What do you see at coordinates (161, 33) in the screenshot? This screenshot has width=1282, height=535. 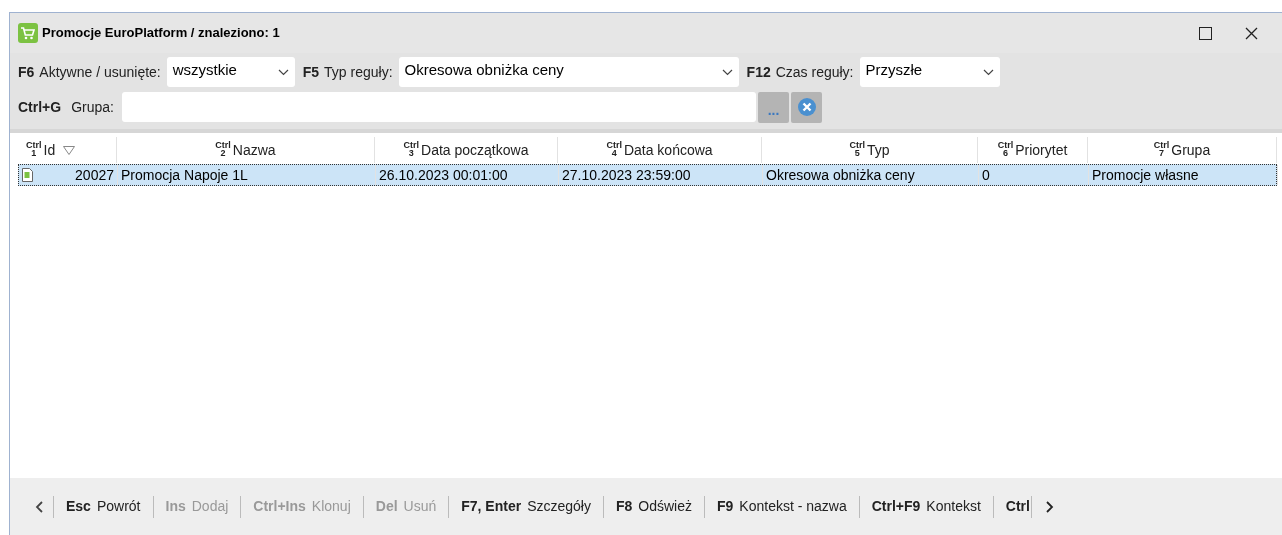 I see `window-title: Promocje EuroPlatform / znaleziono: 1` at bounding box center [161, 33].